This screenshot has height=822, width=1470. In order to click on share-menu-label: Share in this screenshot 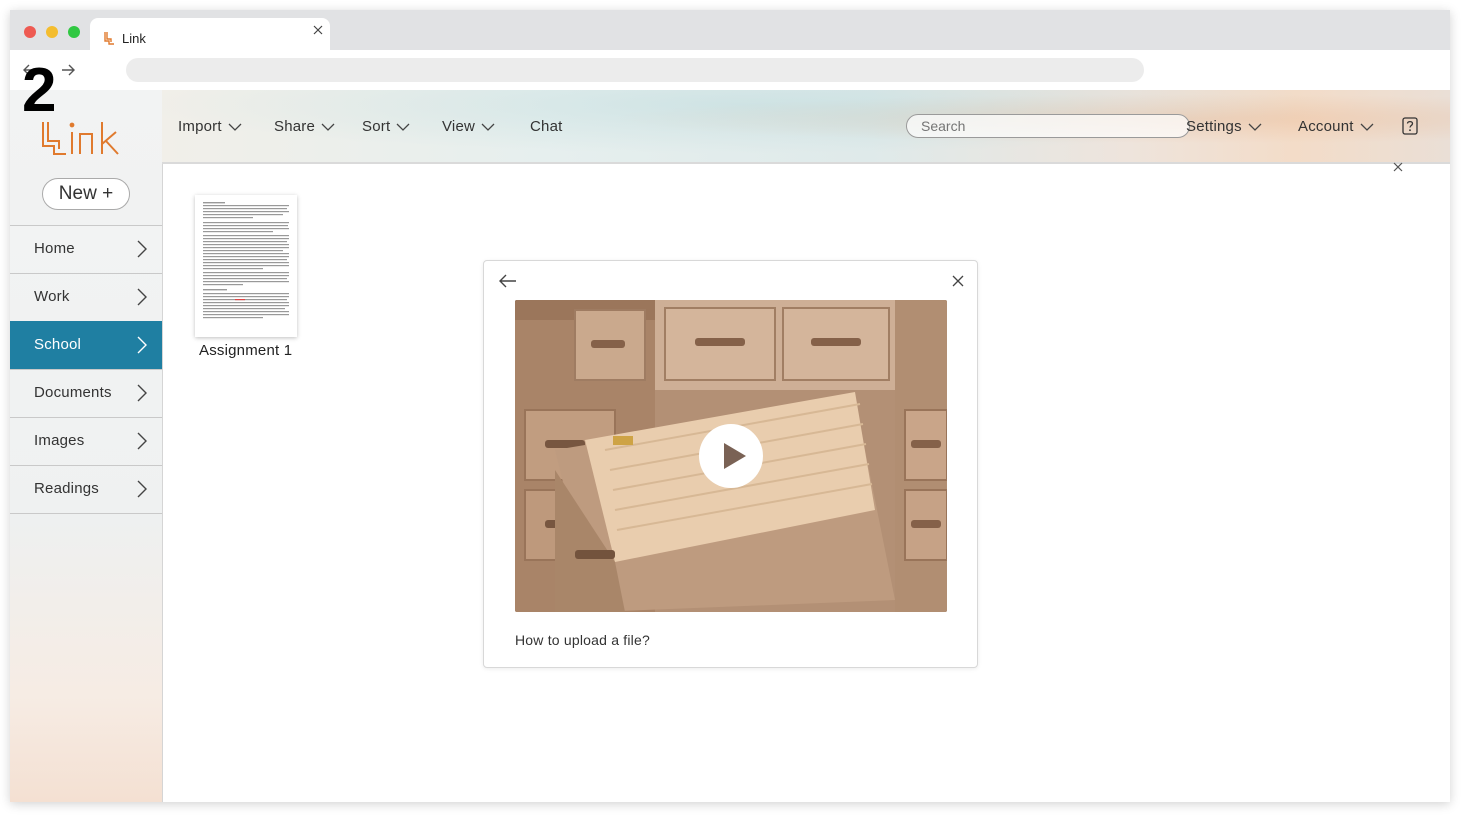, I will do `click(295, 126)`.